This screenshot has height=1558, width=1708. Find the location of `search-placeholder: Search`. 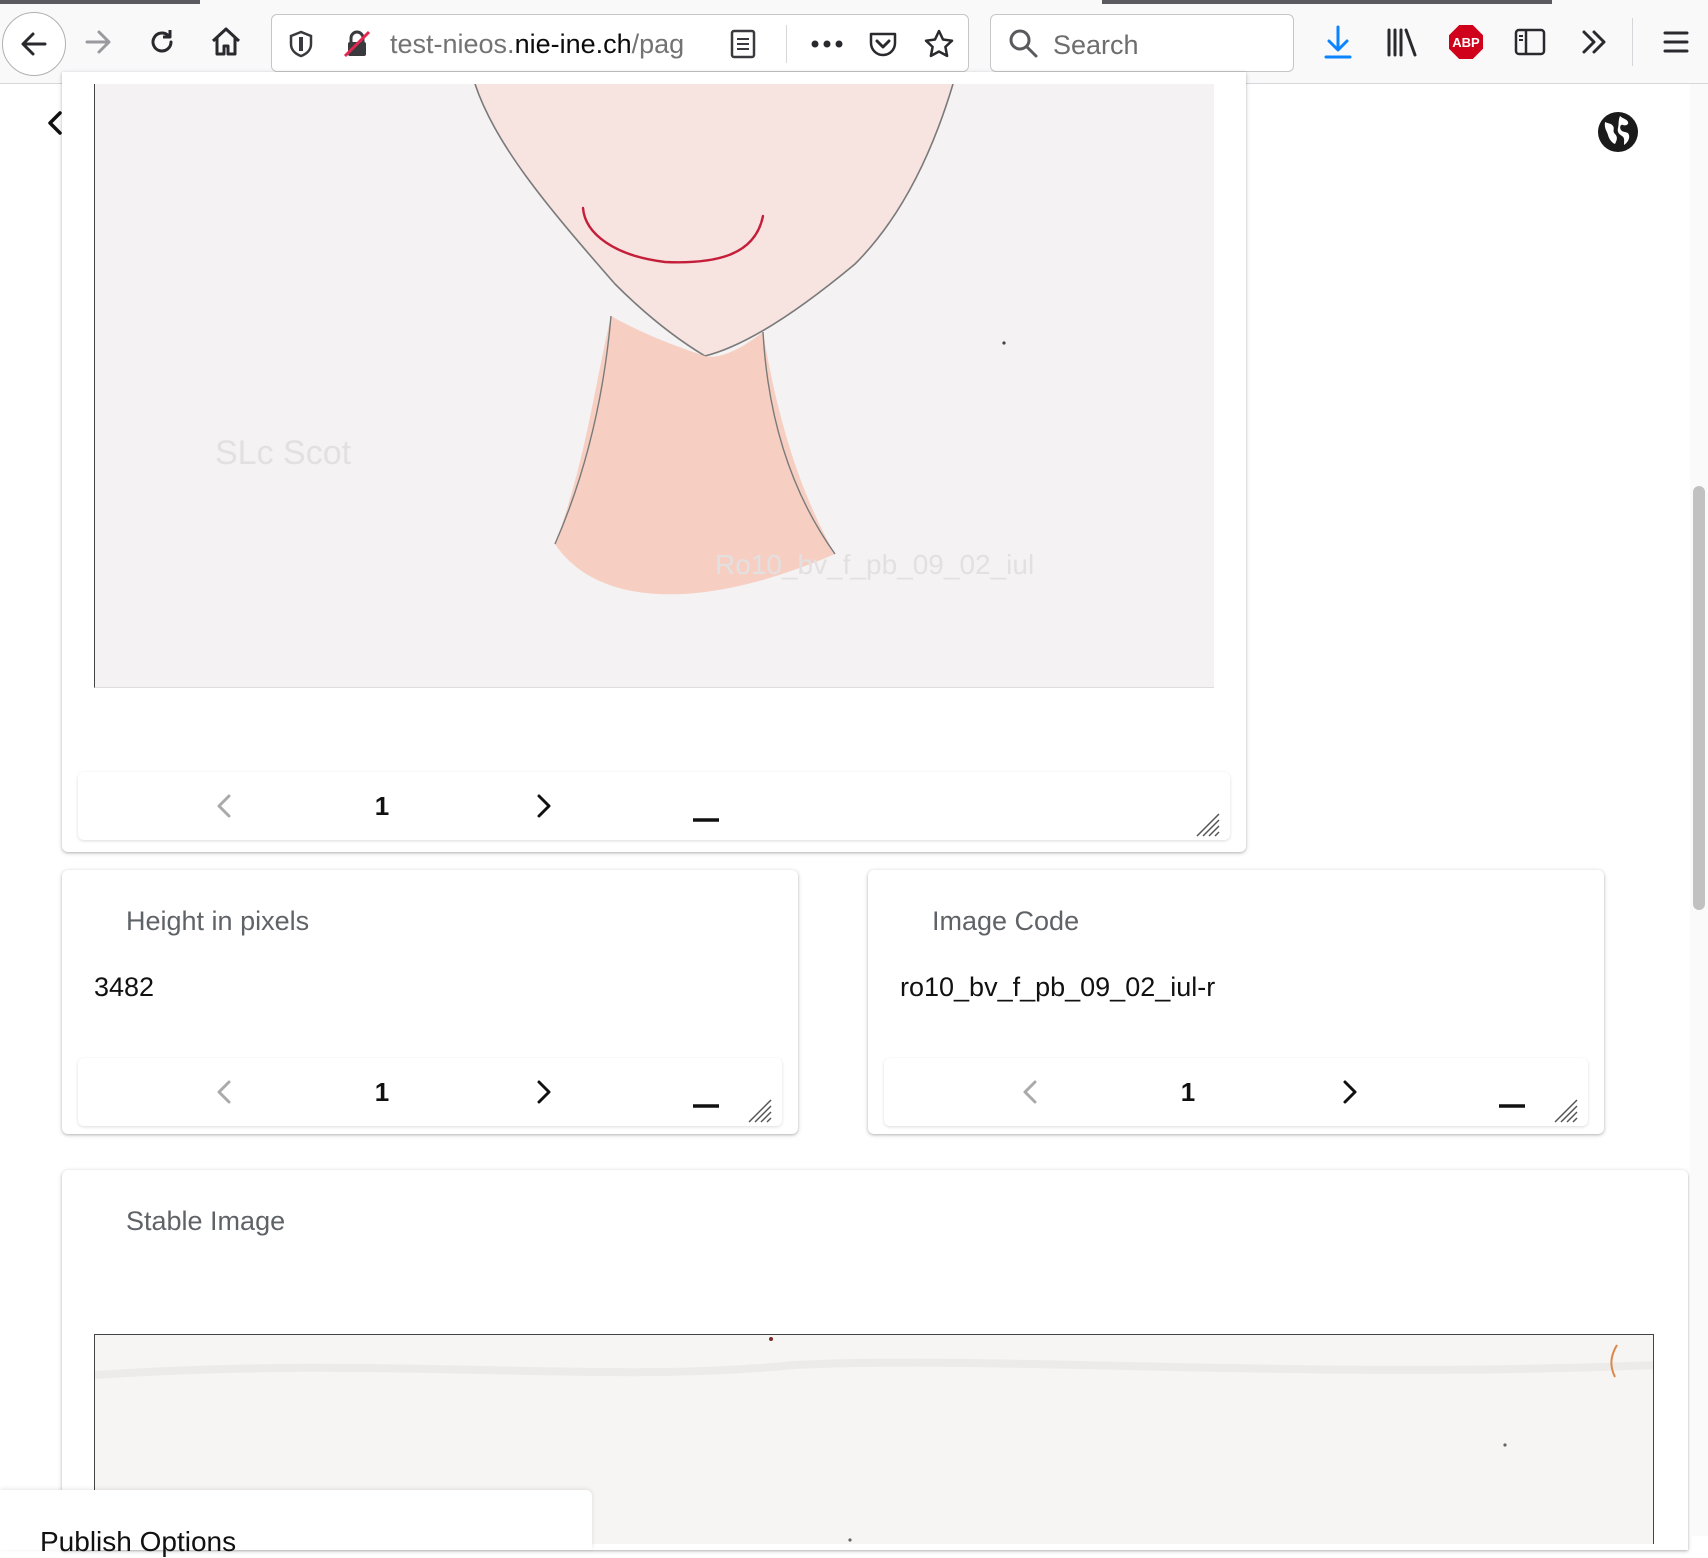

search-placeholder: Search is located at coordinates (1096, 45).